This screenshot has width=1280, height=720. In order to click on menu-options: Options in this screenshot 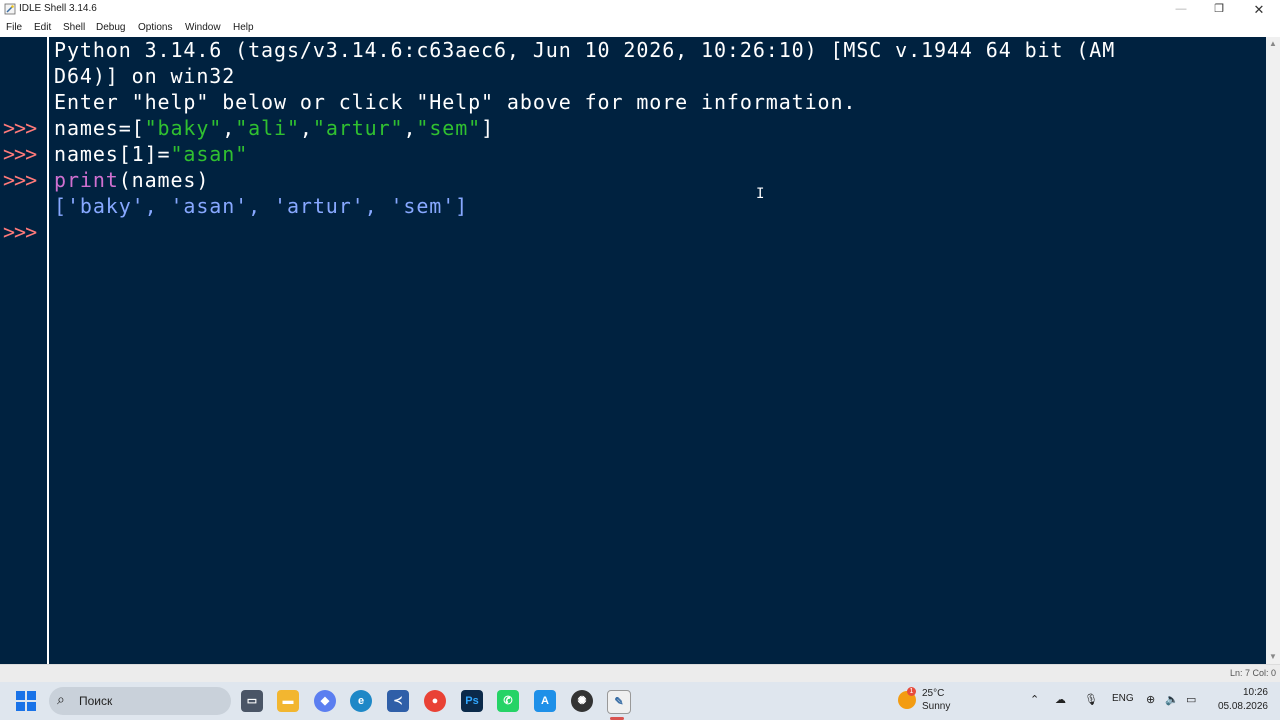, I will do `click(155, 27)`.